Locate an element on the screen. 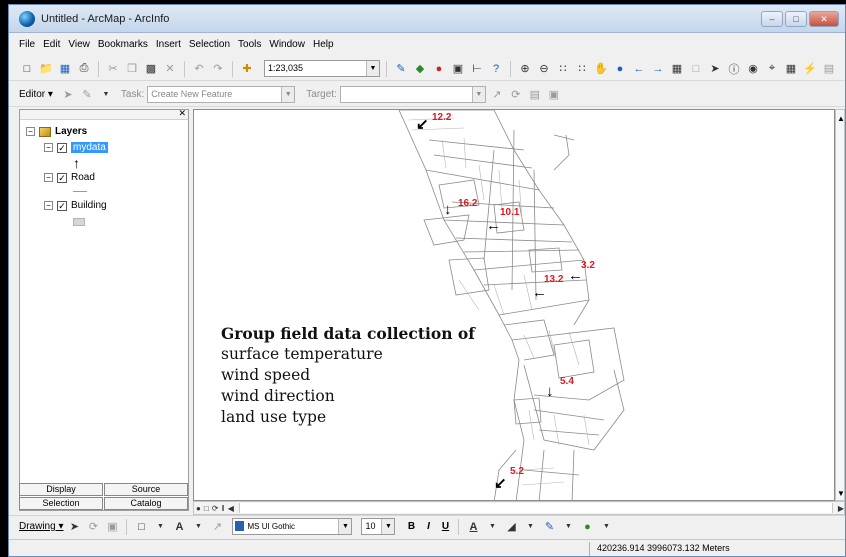 This screenshot has height=557, width=846. edit-vertices-icon: ↗ is located at coordinates (217, 527).